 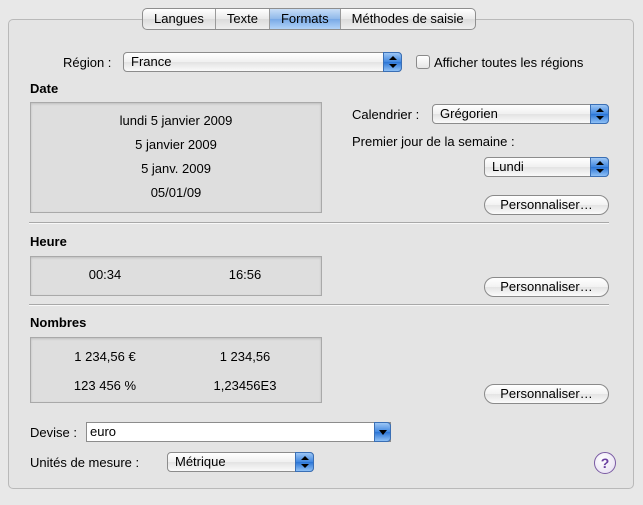 I want to click on tab-langues: Langues, so click(x=179, y=19).